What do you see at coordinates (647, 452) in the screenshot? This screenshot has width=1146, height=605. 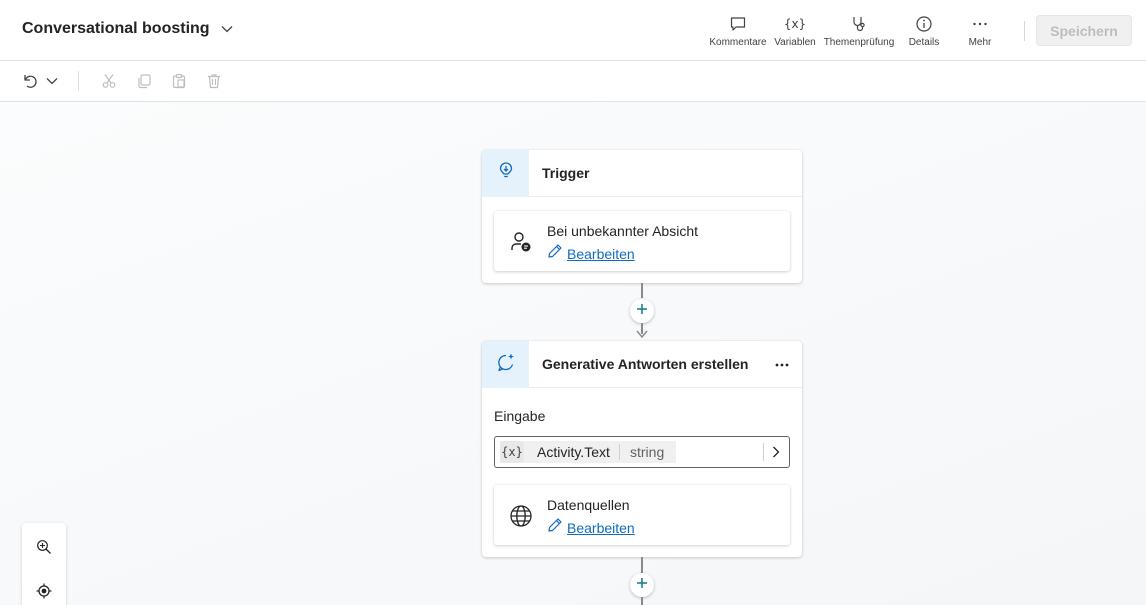 I see `variable-type: string` at bounding box center [647, 452].